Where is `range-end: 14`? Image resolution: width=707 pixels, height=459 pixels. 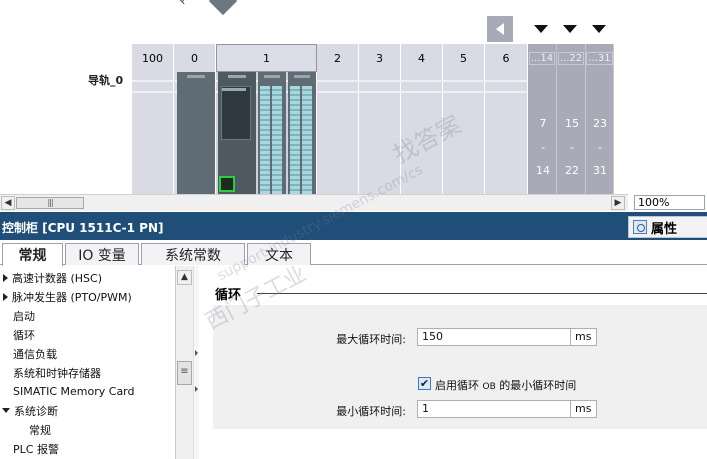
range-end: 14 is located at coordinates (543, 170).